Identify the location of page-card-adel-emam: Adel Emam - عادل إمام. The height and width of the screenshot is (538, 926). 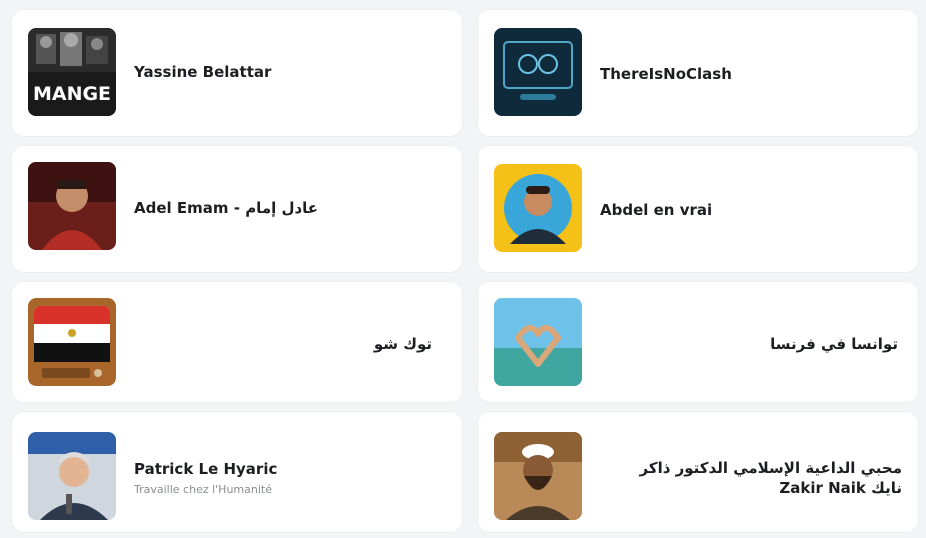
(237, 209).